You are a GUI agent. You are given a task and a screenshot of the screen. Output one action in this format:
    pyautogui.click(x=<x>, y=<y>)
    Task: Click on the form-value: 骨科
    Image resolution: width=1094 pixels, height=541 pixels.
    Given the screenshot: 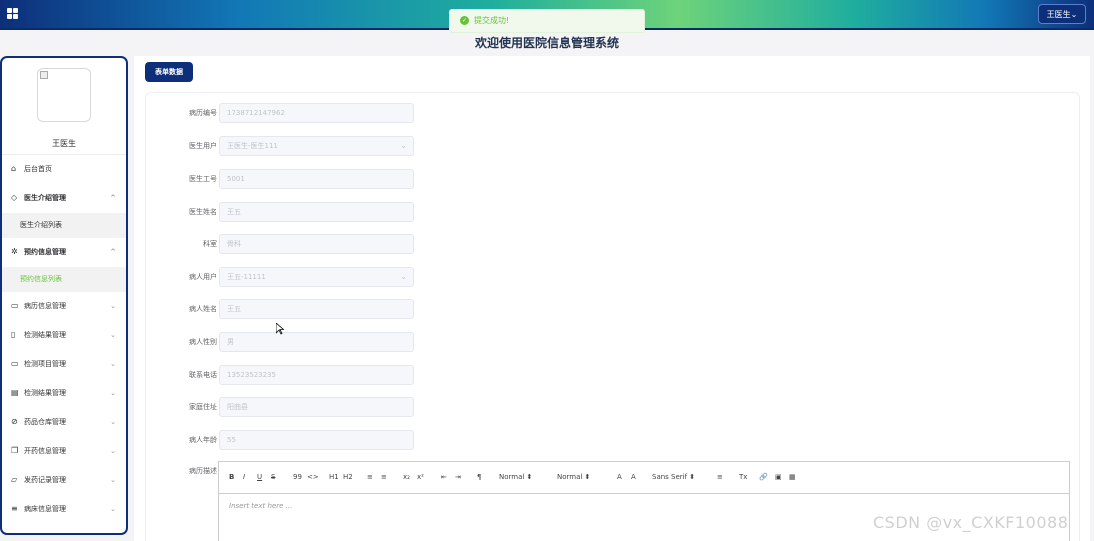 What is the action you would take?
    pyautogui.click(x=234, y=244)
    